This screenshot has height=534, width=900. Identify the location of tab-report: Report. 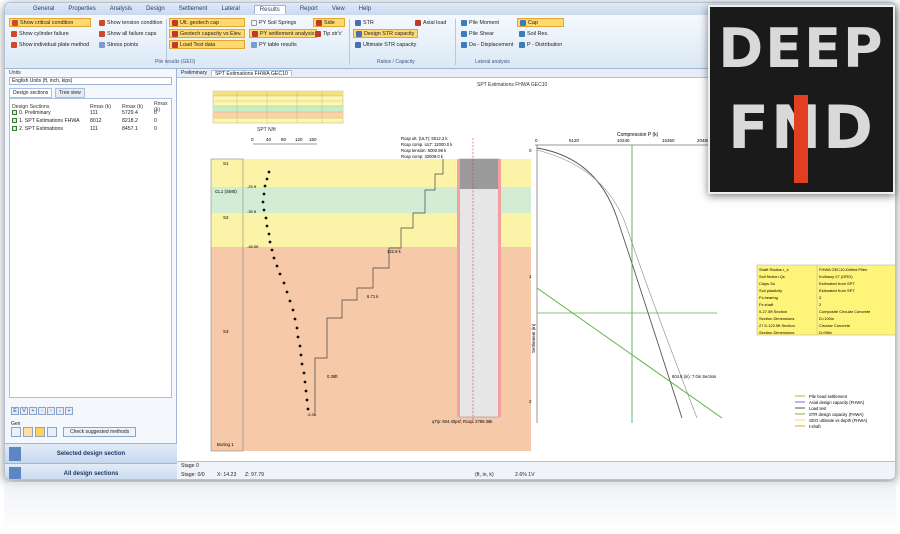
(309, 9).